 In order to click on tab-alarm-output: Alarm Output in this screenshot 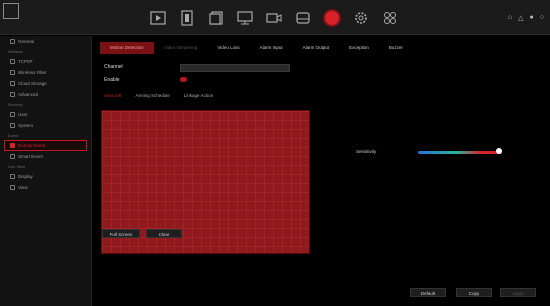, I will do `click(316, 48)`.